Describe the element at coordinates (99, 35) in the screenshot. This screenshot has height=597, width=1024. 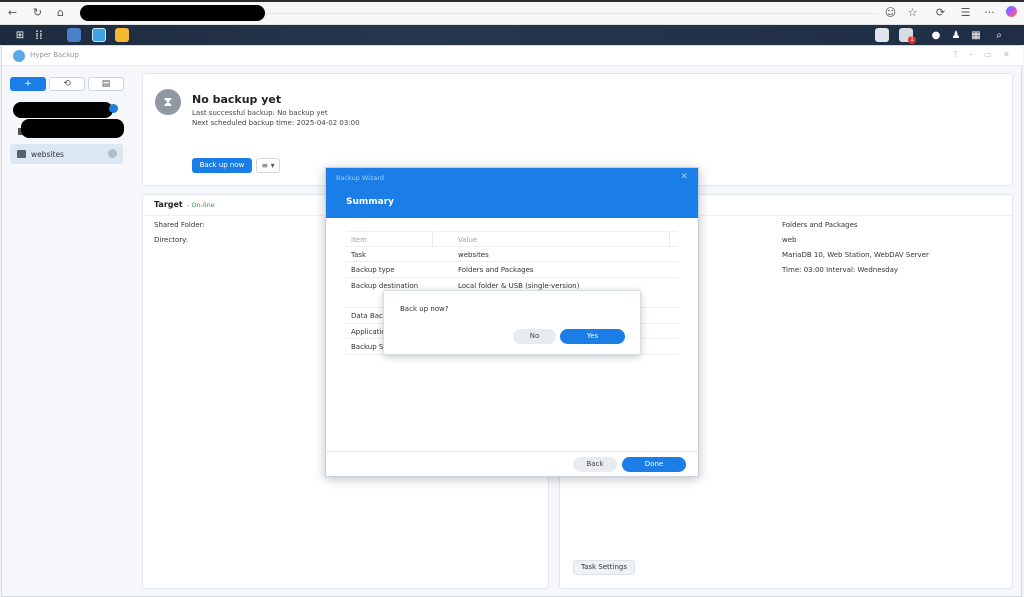
I see `hyper-backup-icon` at that location.